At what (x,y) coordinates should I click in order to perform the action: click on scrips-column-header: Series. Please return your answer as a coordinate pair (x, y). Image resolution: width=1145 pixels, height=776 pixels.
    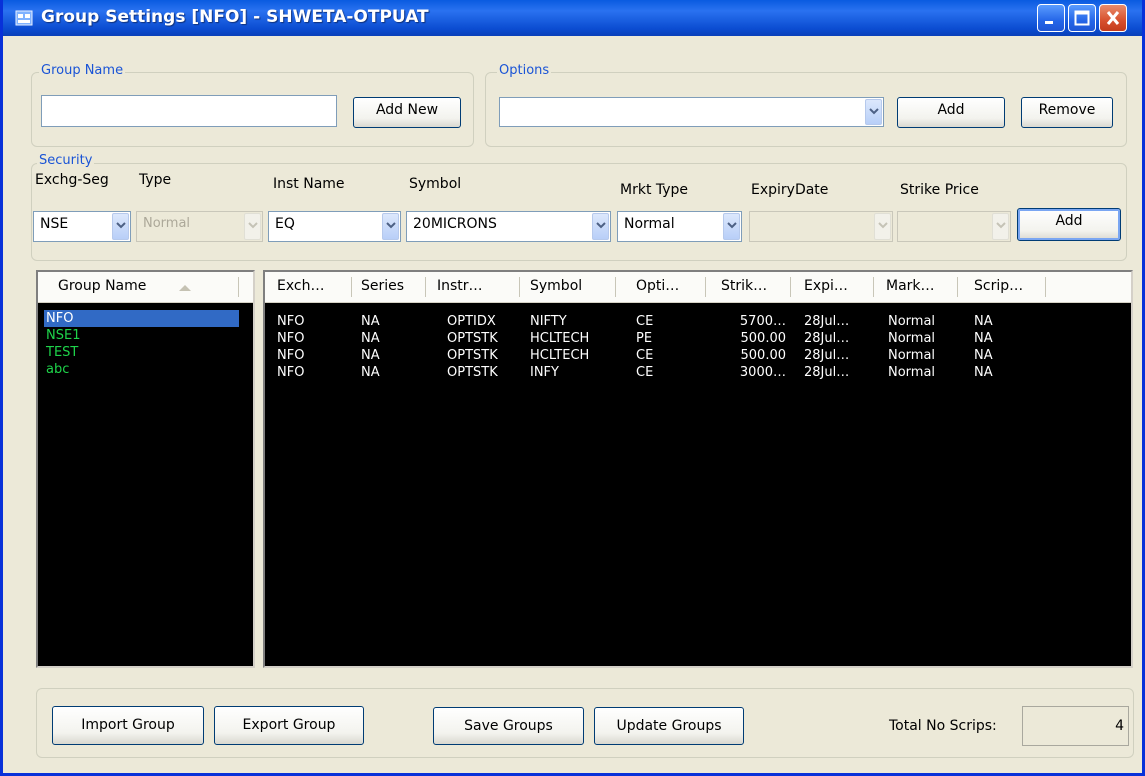
    Looking at the image, I should click on (382, 286).